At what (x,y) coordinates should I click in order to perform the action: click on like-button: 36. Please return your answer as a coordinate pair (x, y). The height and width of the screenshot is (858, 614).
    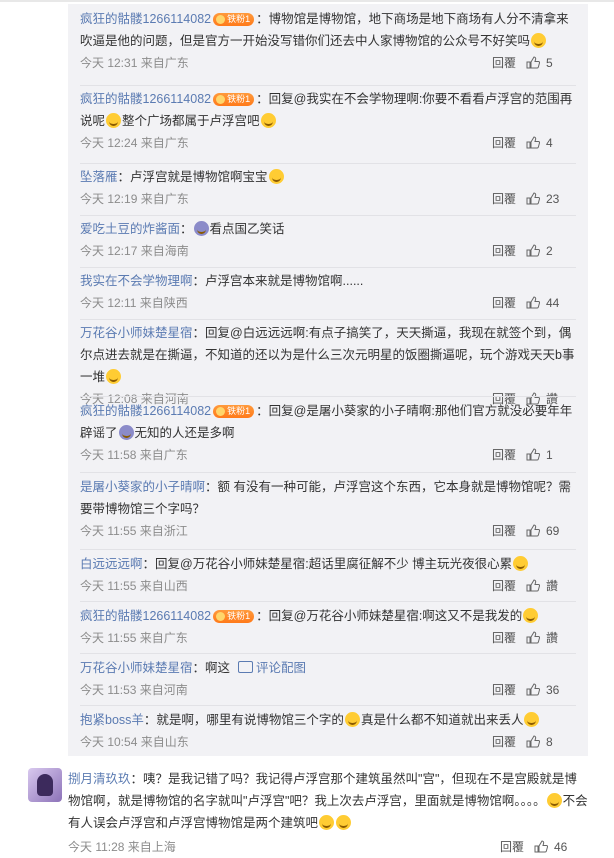
    Looking at the image, I should click on (553, 690).